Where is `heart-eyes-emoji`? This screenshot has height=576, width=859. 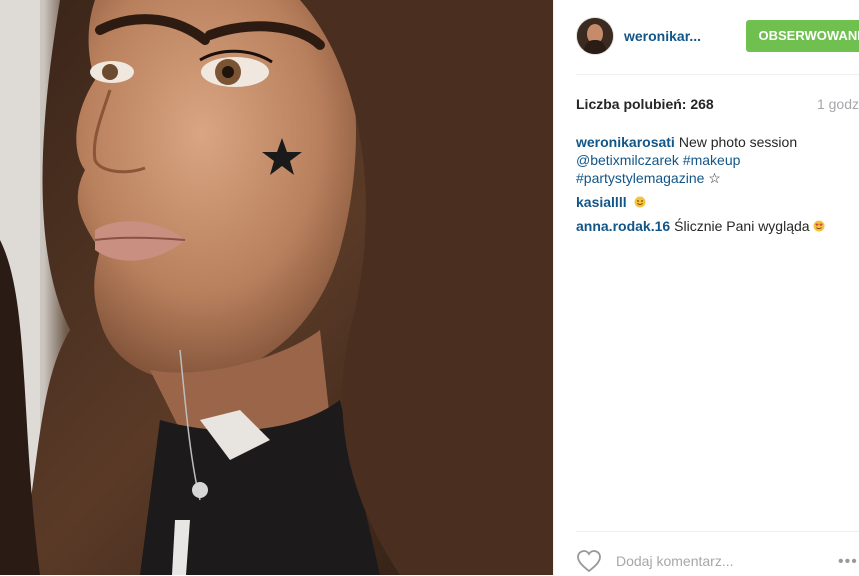 heart-eyes-emoji is located at coordinates (819, 226).